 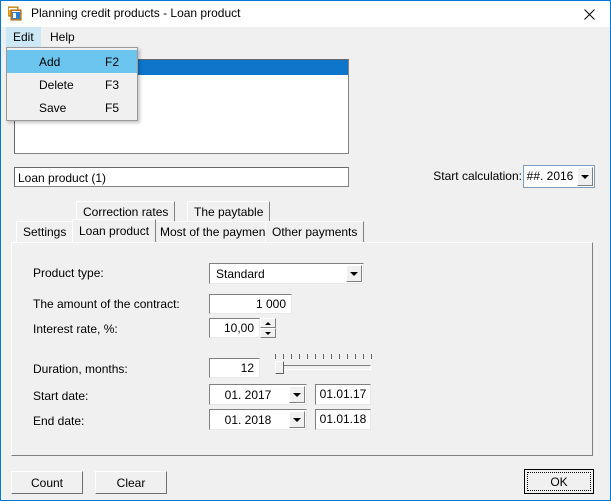 I want to click on edit-dropdown-menu: Add F2 Delete F3 Save F5, so click(x=72, y=84).